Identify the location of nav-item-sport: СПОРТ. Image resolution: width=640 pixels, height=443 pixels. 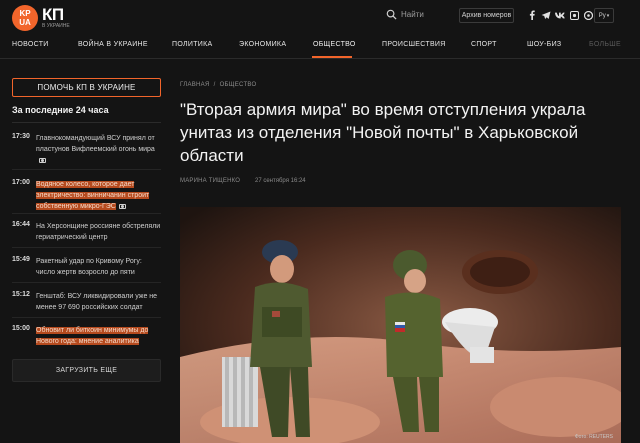
(484, 44).